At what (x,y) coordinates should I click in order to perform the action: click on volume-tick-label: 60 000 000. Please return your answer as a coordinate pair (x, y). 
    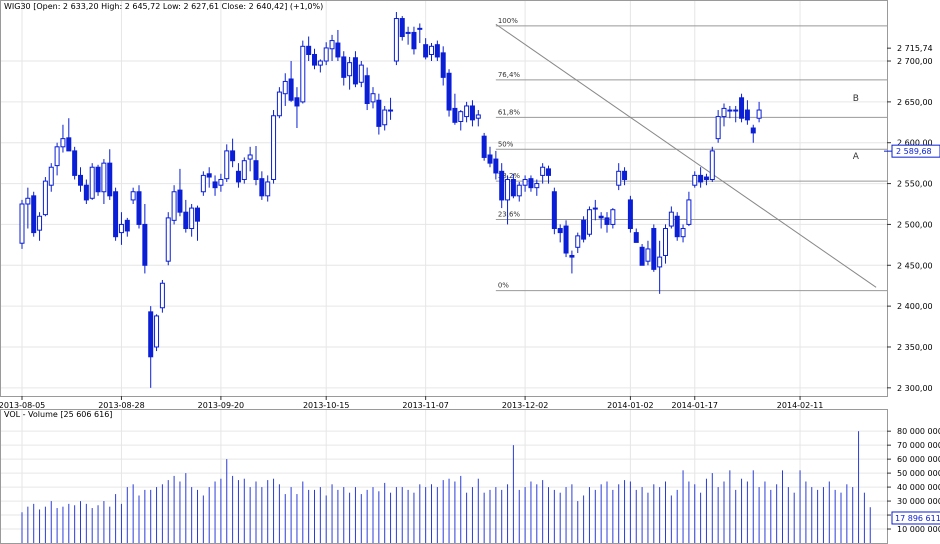
    Looking at the image, I should click on (918, 459).